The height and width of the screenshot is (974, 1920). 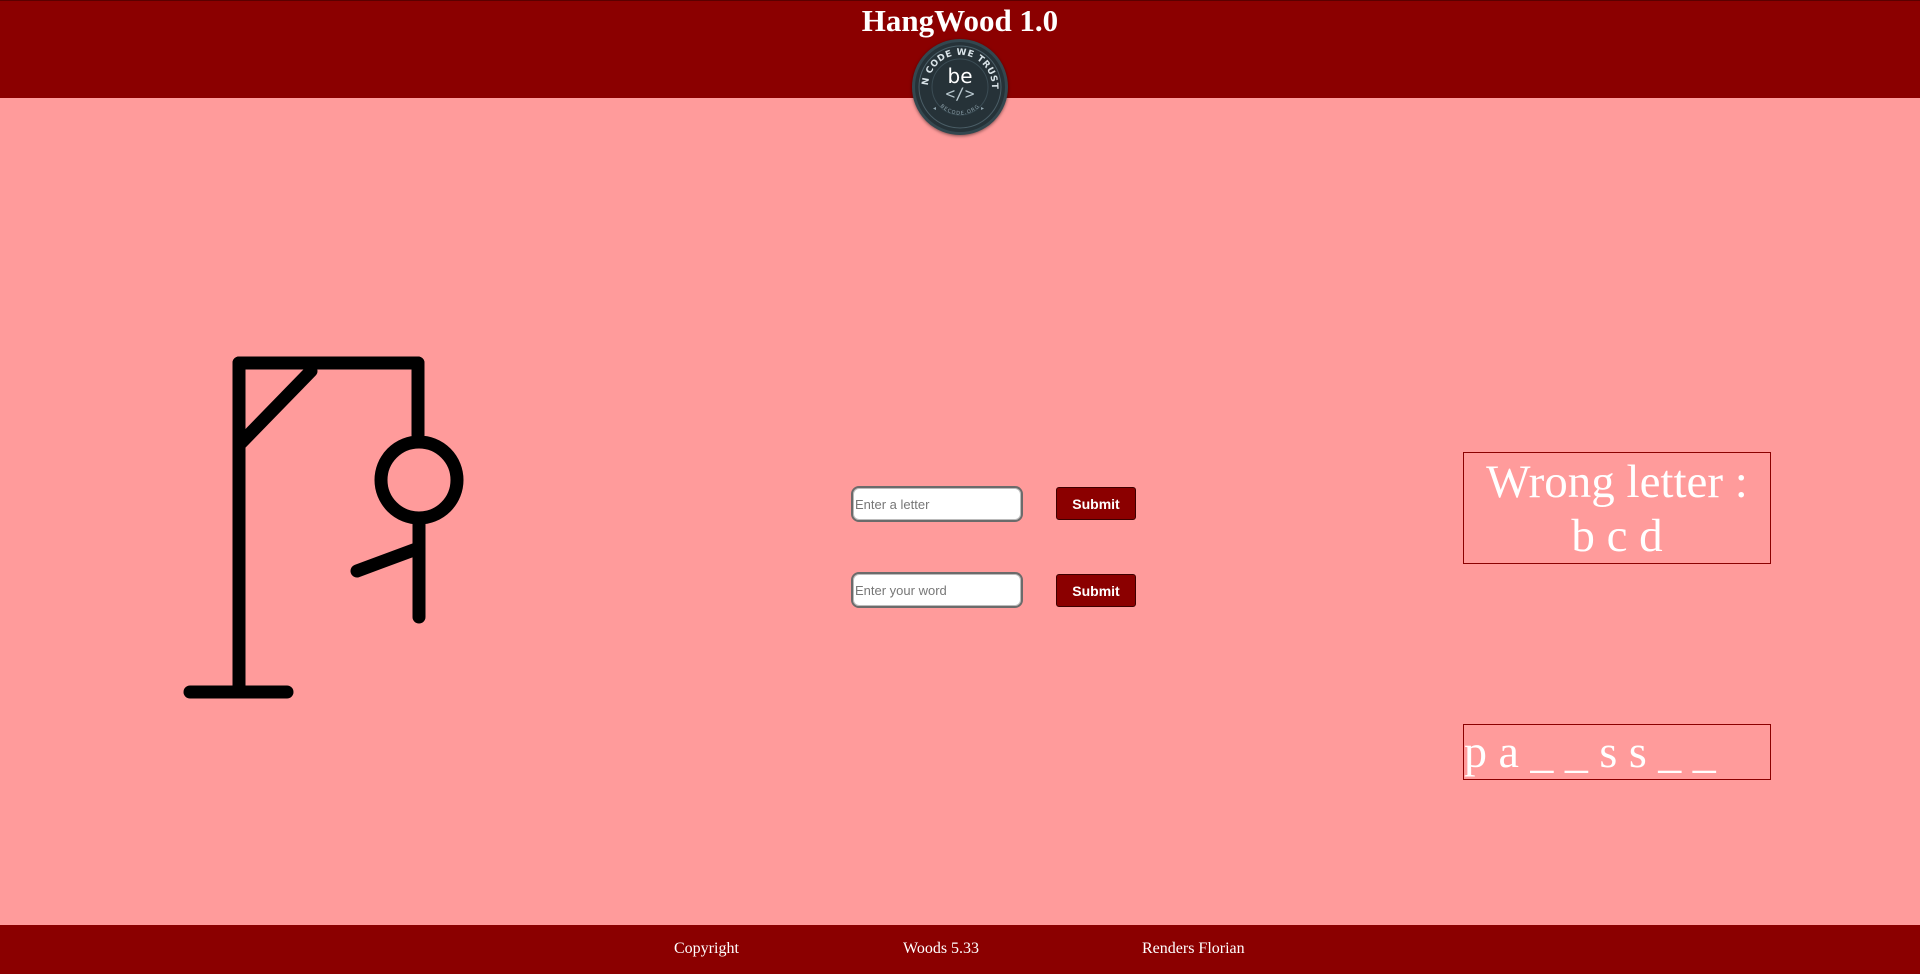 I want to click on gallows-brace, so click(x=275, y=408).